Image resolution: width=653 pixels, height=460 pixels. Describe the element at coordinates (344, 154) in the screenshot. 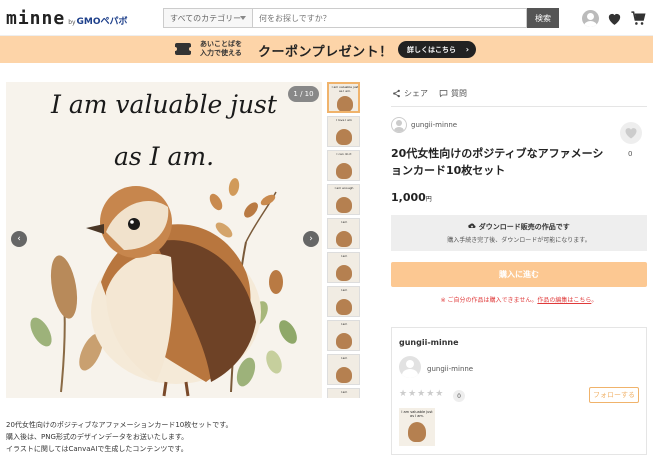

I see `thumbnail-text: I can do it` at that location.